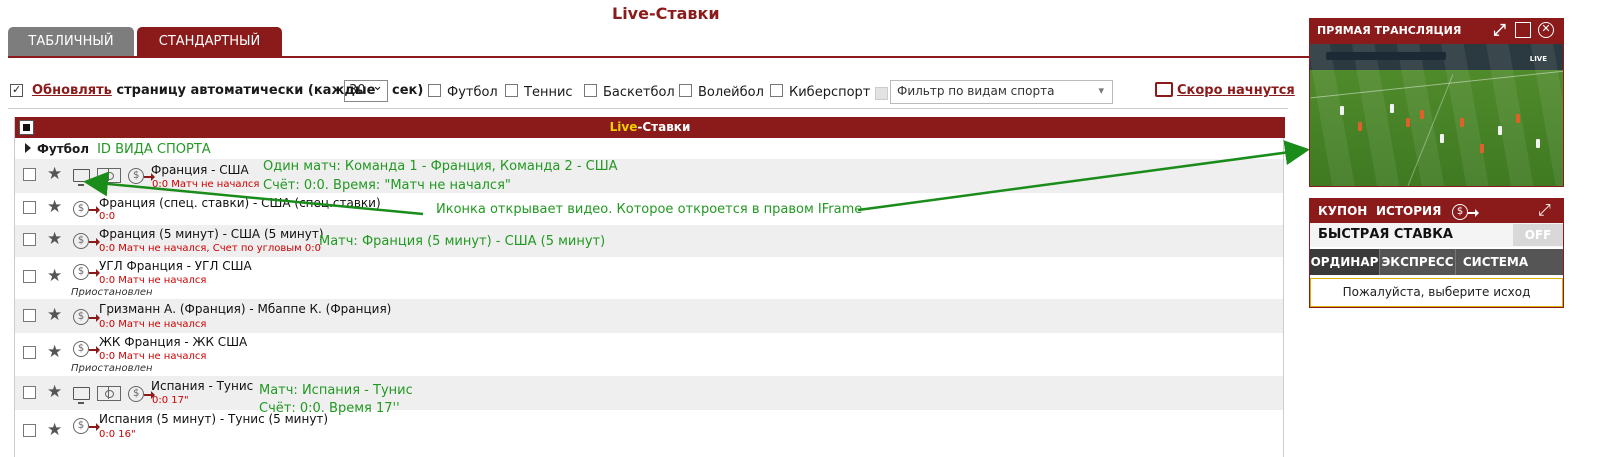 The image size is (1614, 457). I want to click on refresh-link: Обновлять, so click(72, 90).